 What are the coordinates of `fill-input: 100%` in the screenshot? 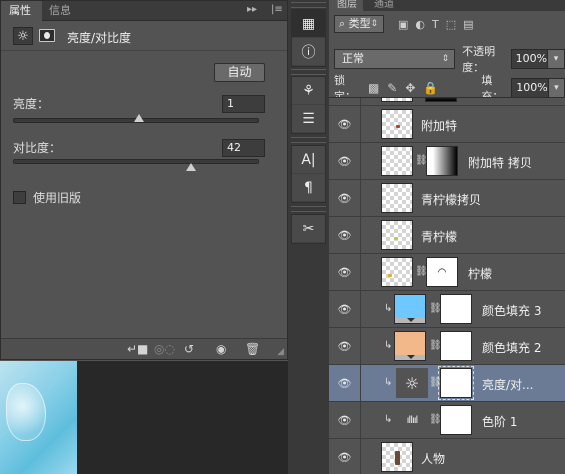 It's located at (530, 88).